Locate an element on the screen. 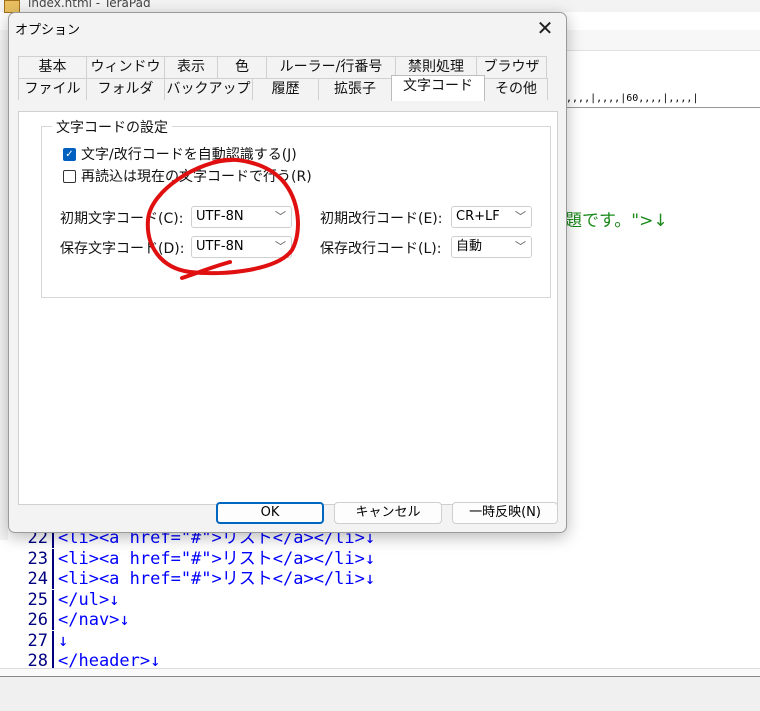 This screenshot has width=760, height=711. save-charcode-value: UTF-8N is located at coordinates (220, 246).